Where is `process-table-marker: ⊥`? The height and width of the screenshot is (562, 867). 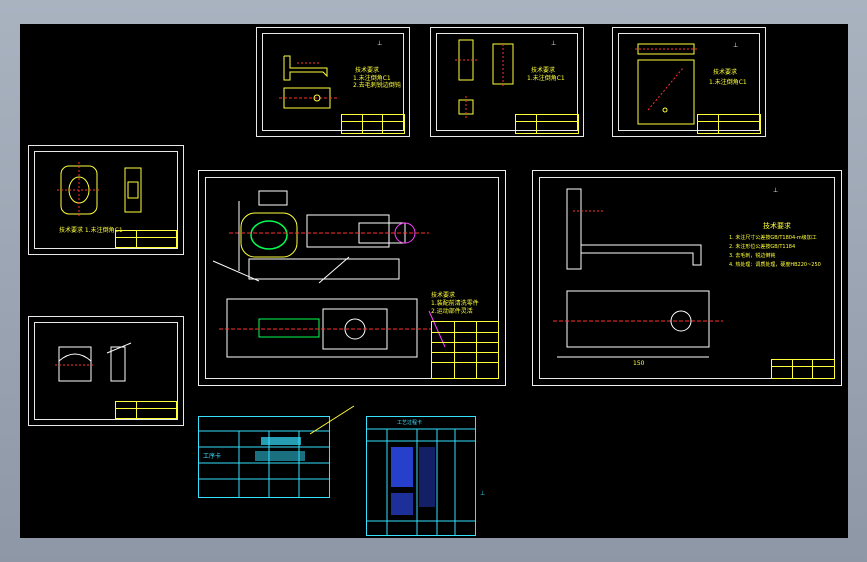
process-table-marker: ⊥ is located at coordinates (483, 493).